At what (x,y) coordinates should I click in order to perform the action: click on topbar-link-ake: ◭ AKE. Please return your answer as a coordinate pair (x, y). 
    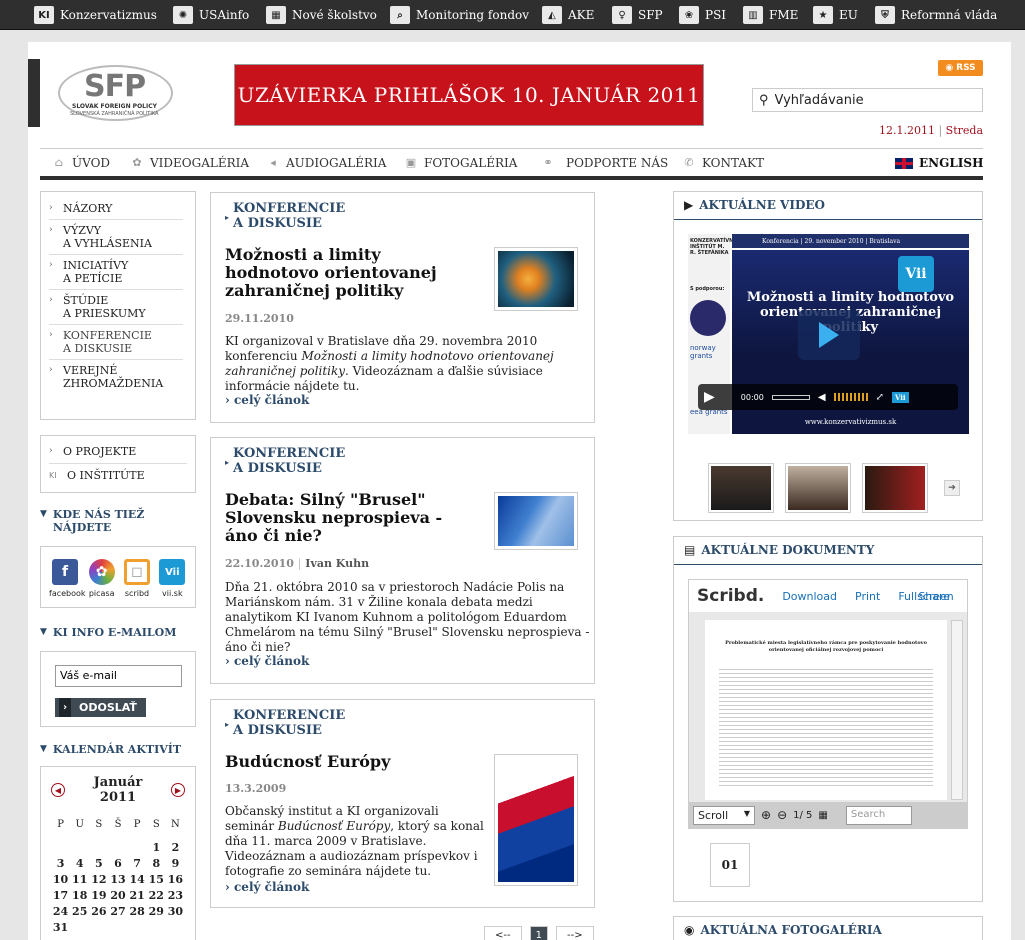
    Looking at the image, I should click on (568, 15).